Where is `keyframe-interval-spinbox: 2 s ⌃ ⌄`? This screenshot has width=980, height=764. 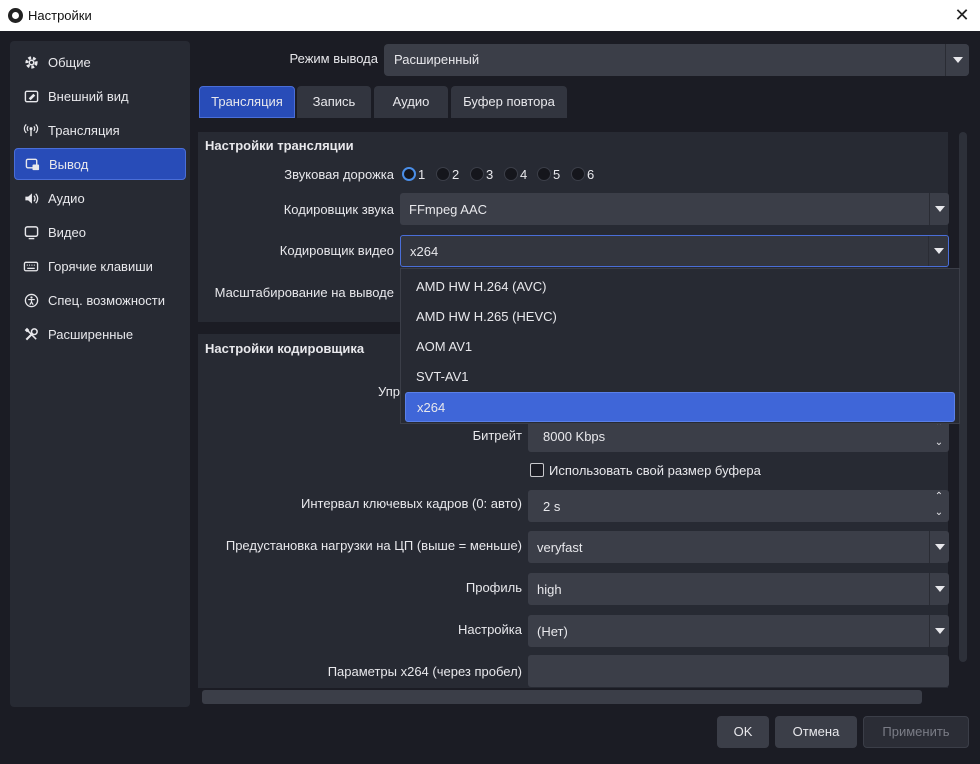 keyframe-interval-spinbox: 2 s ⌃ ⌄ is located at coordinates (738, 506).